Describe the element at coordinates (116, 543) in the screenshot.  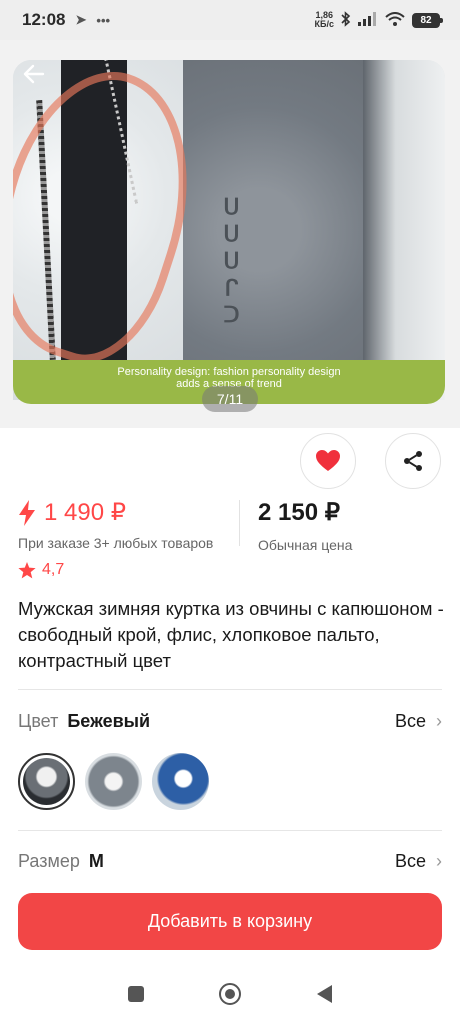
I see `promo-note: При заказе 3+ любых товаров` at that location.